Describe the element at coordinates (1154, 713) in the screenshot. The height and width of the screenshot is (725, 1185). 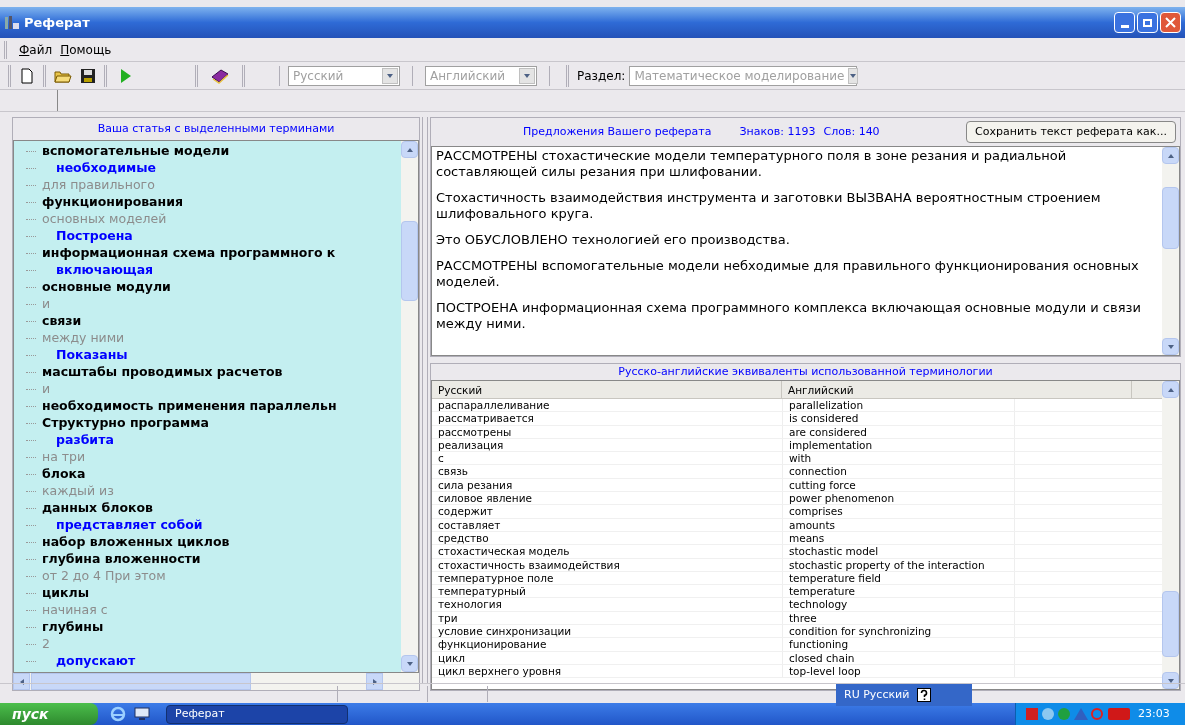
I see `clock: 23:03` at that location.